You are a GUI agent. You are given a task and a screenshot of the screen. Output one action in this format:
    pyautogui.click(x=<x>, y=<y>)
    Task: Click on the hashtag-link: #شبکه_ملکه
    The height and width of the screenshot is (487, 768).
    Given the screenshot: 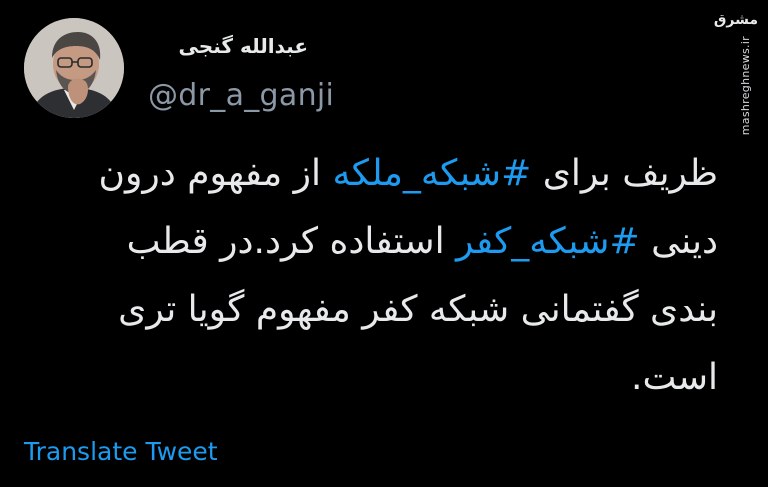 What is the action you would take?
    pyautogui.click(x=431, y=173)
    